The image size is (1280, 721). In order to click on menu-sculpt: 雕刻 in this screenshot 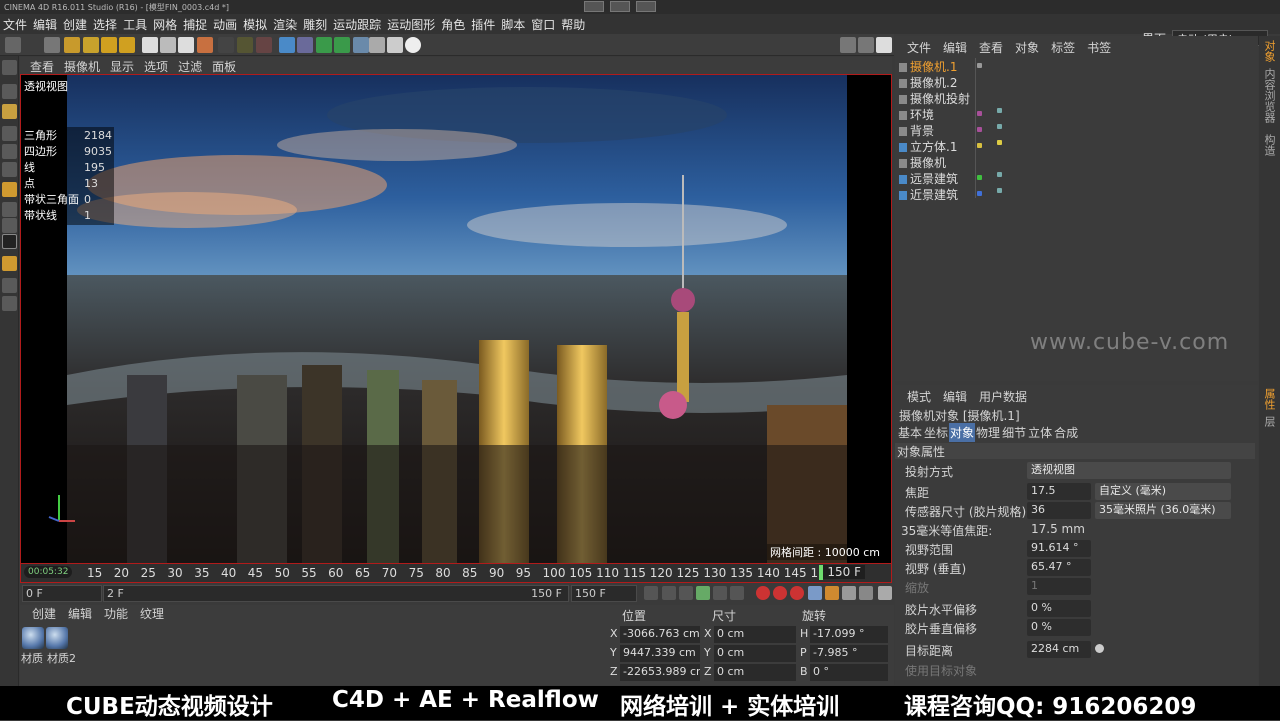, I will do `click(315, 24)`.